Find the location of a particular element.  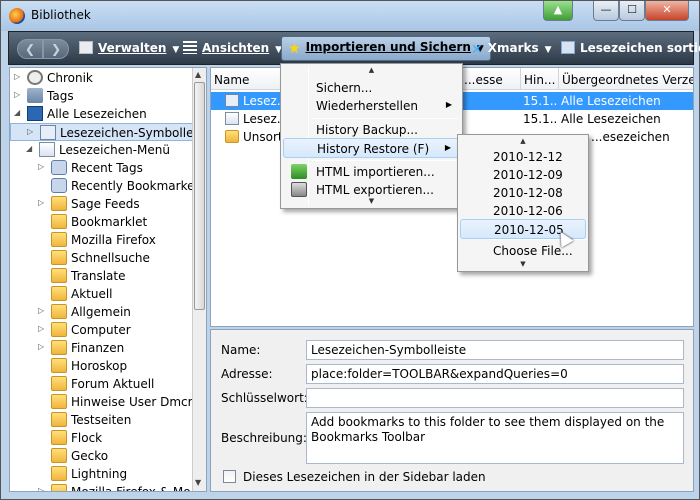

tree-item: Schnellsuche is located at coordinates (102, 258).